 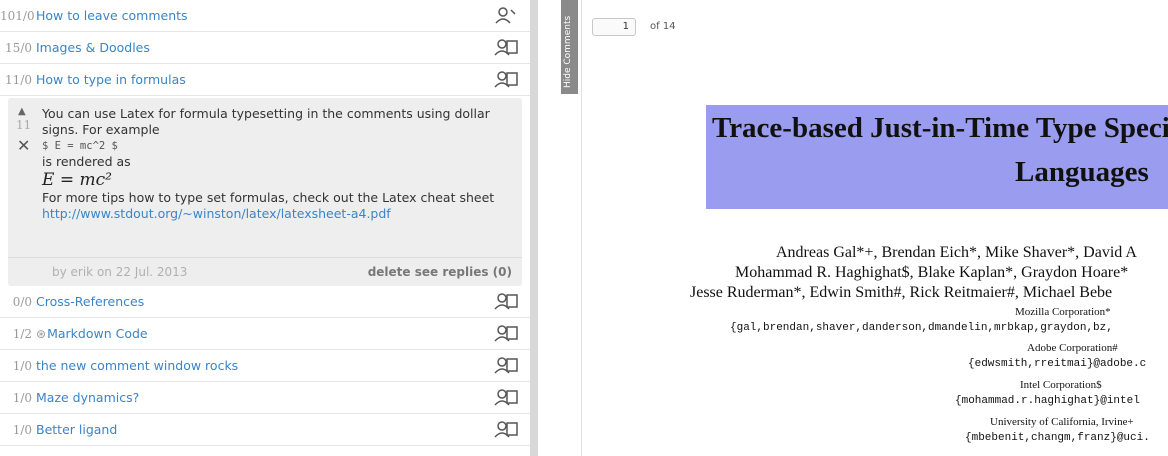 What do you see at coordinates (76, 429) in the screenshot?
I see `comment-title: Better ligand` at bounding box center [76, 429].